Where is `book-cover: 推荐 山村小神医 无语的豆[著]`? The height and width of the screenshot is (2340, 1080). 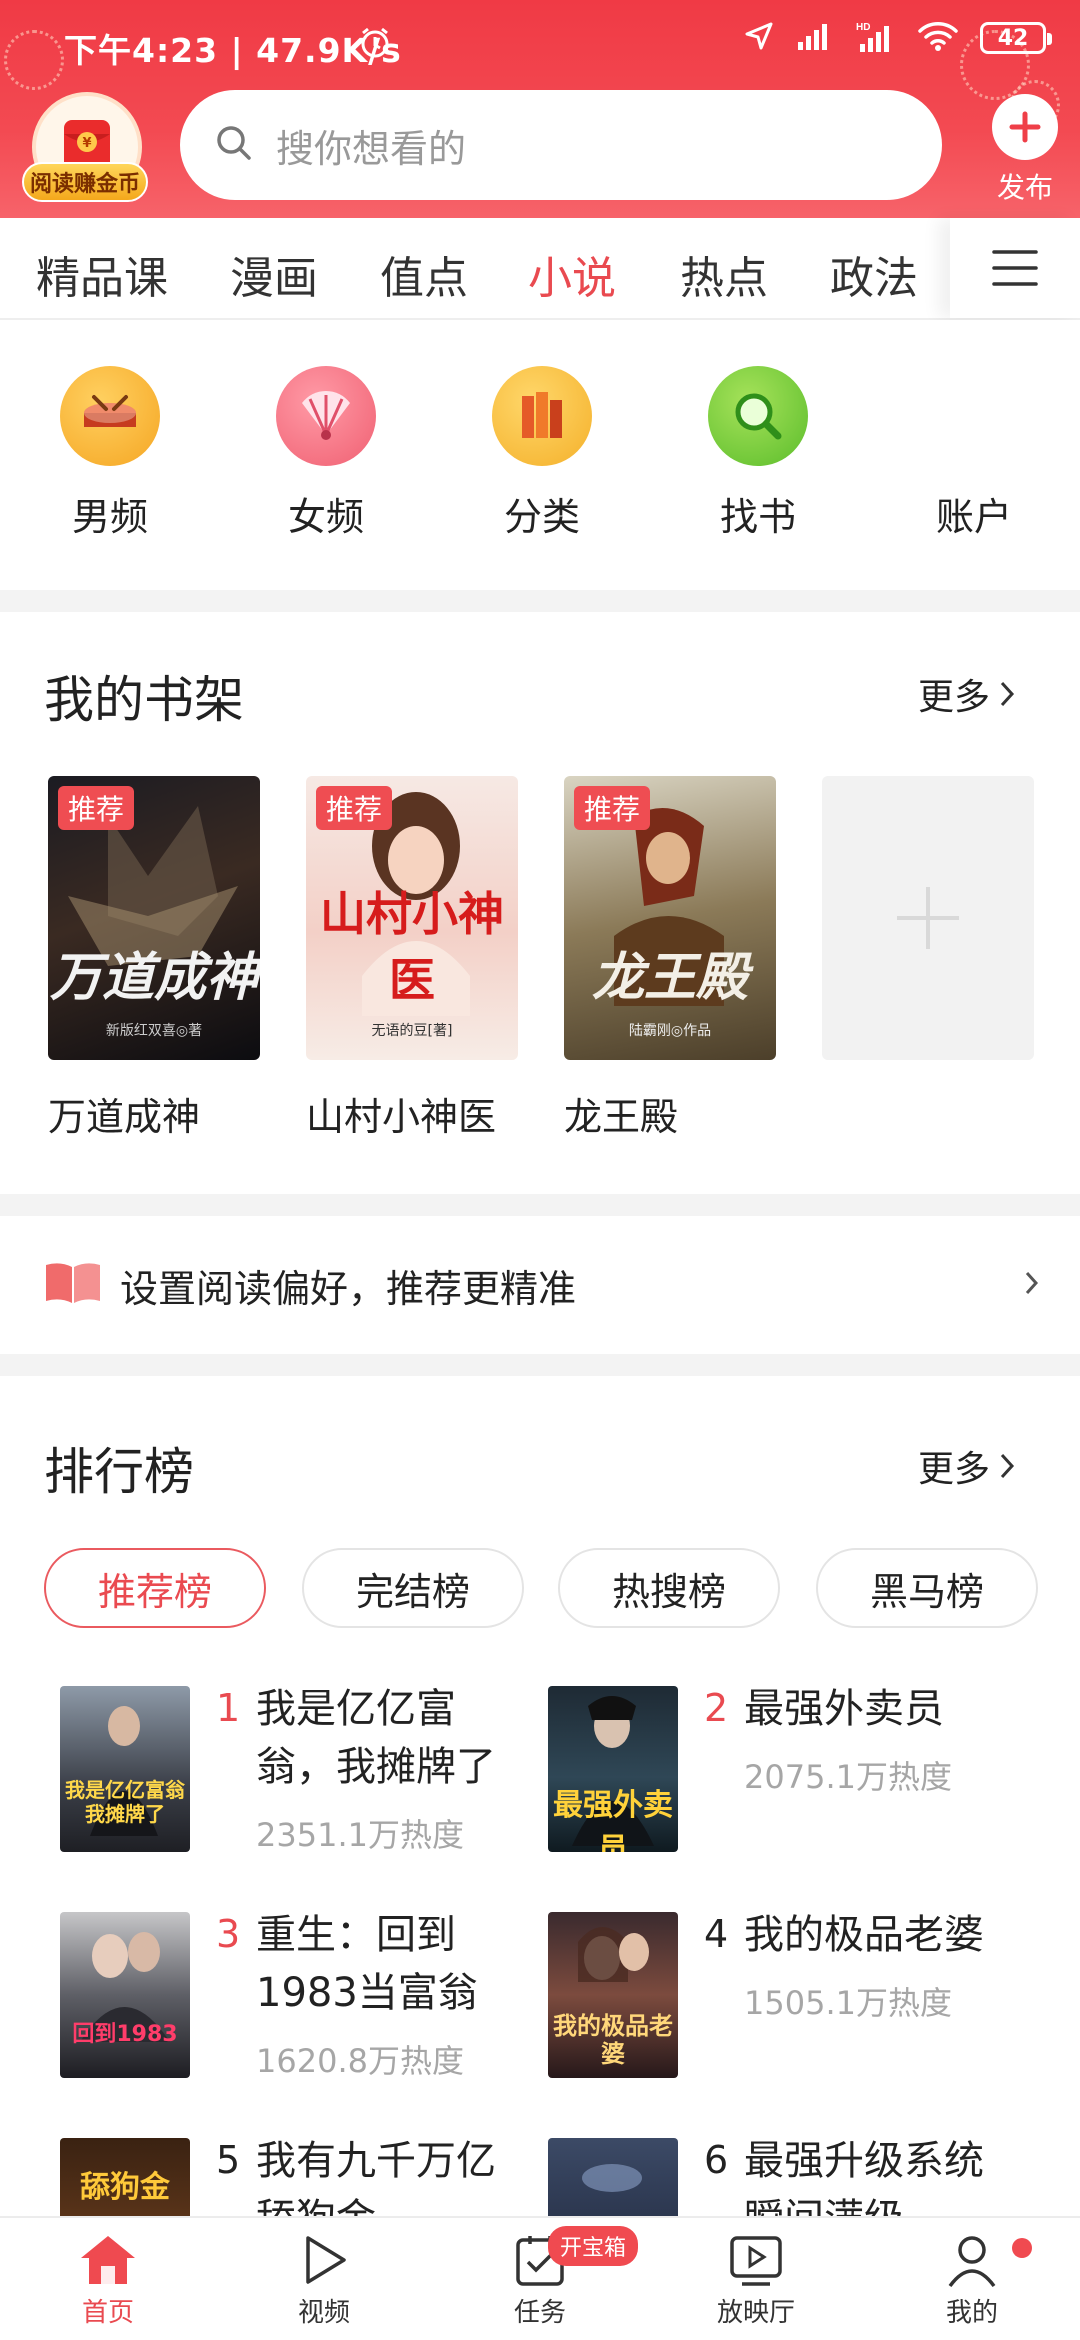 book-cover: 推荐 山村小神医 无语的豆[著] is located at coordinates (412, 918).